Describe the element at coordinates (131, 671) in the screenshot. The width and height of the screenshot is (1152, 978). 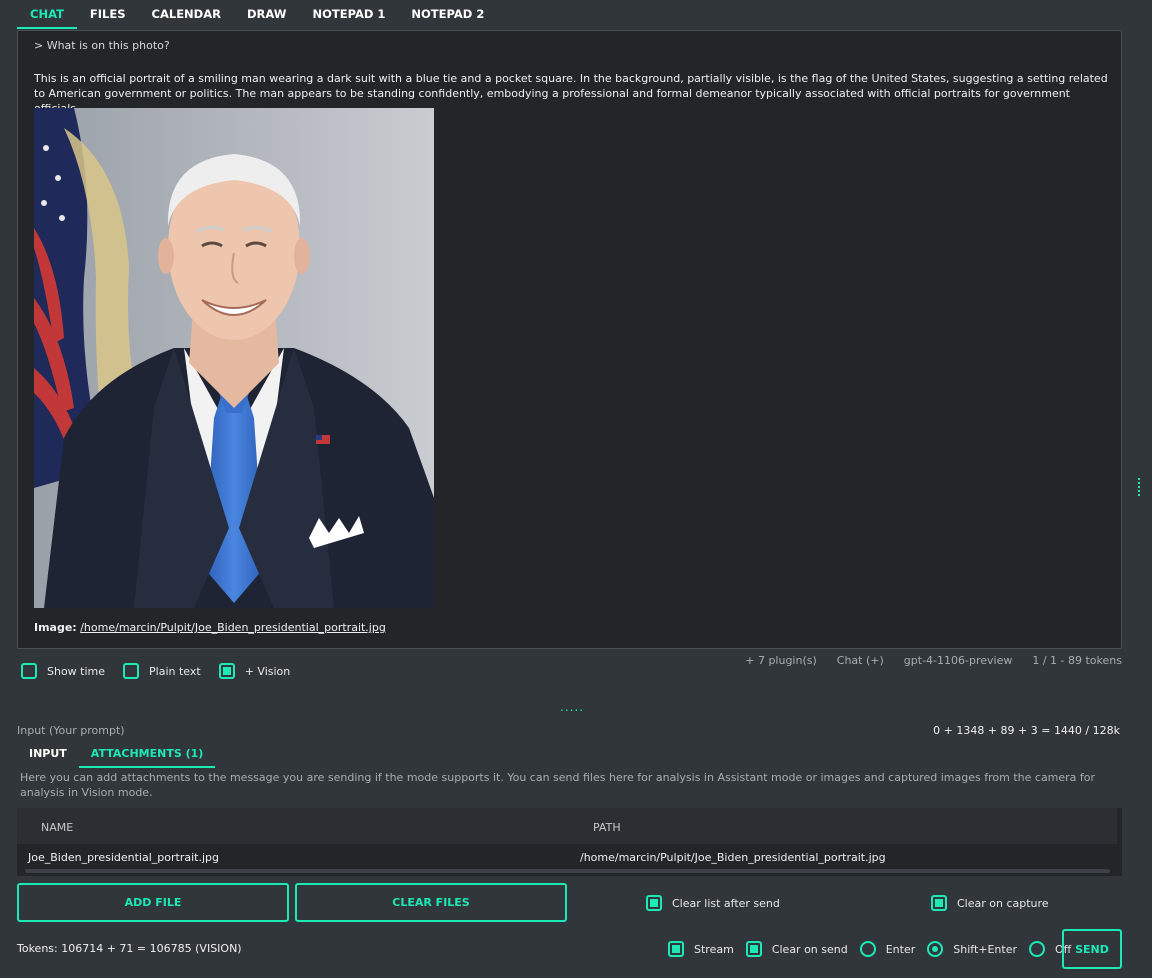
I see `plain-text-box` at that location.